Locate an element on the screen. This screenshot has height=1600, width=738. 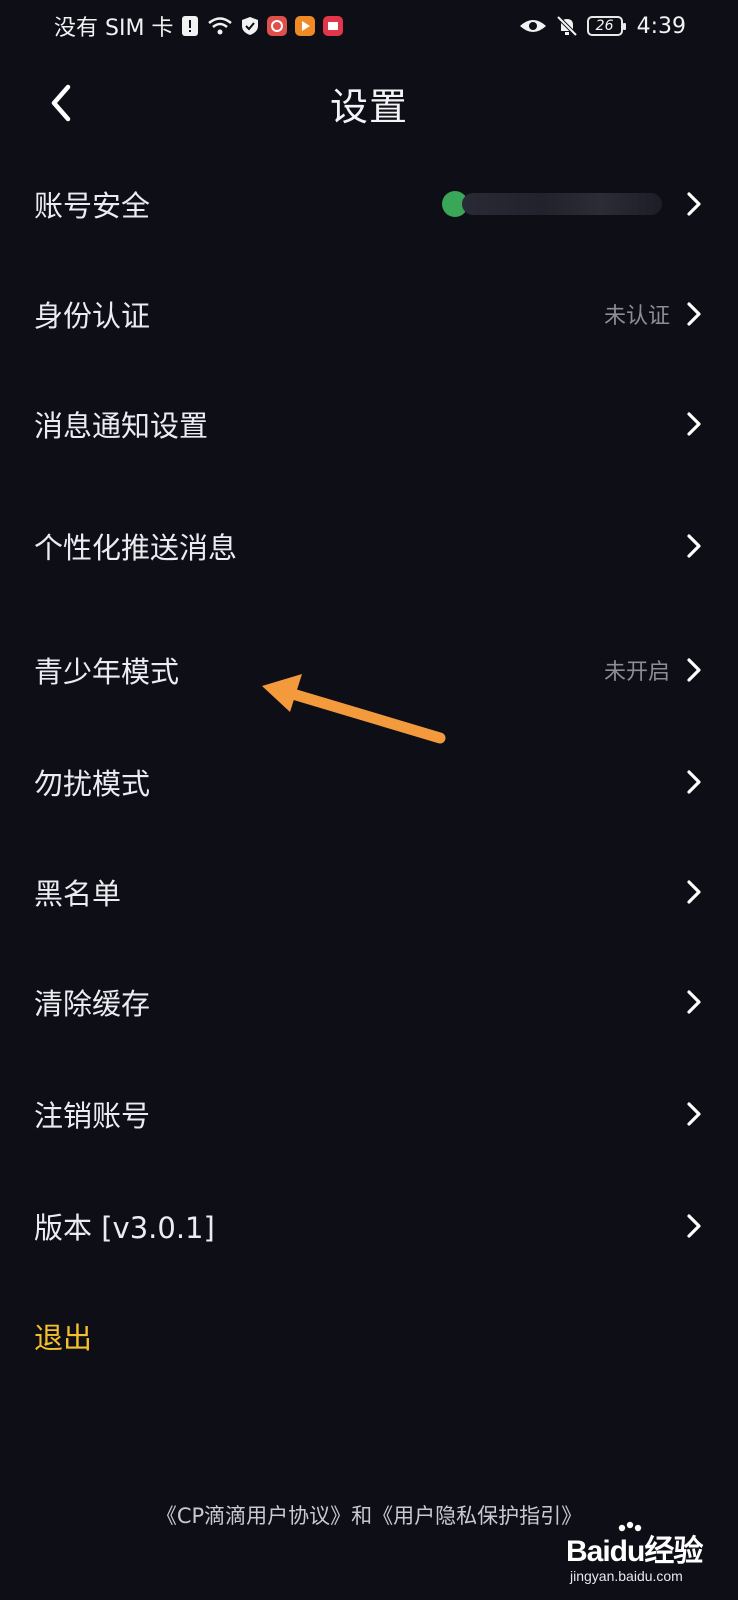
settings-row-personalized-push: 个性化推送消息 is located at coordinates (369, 546).